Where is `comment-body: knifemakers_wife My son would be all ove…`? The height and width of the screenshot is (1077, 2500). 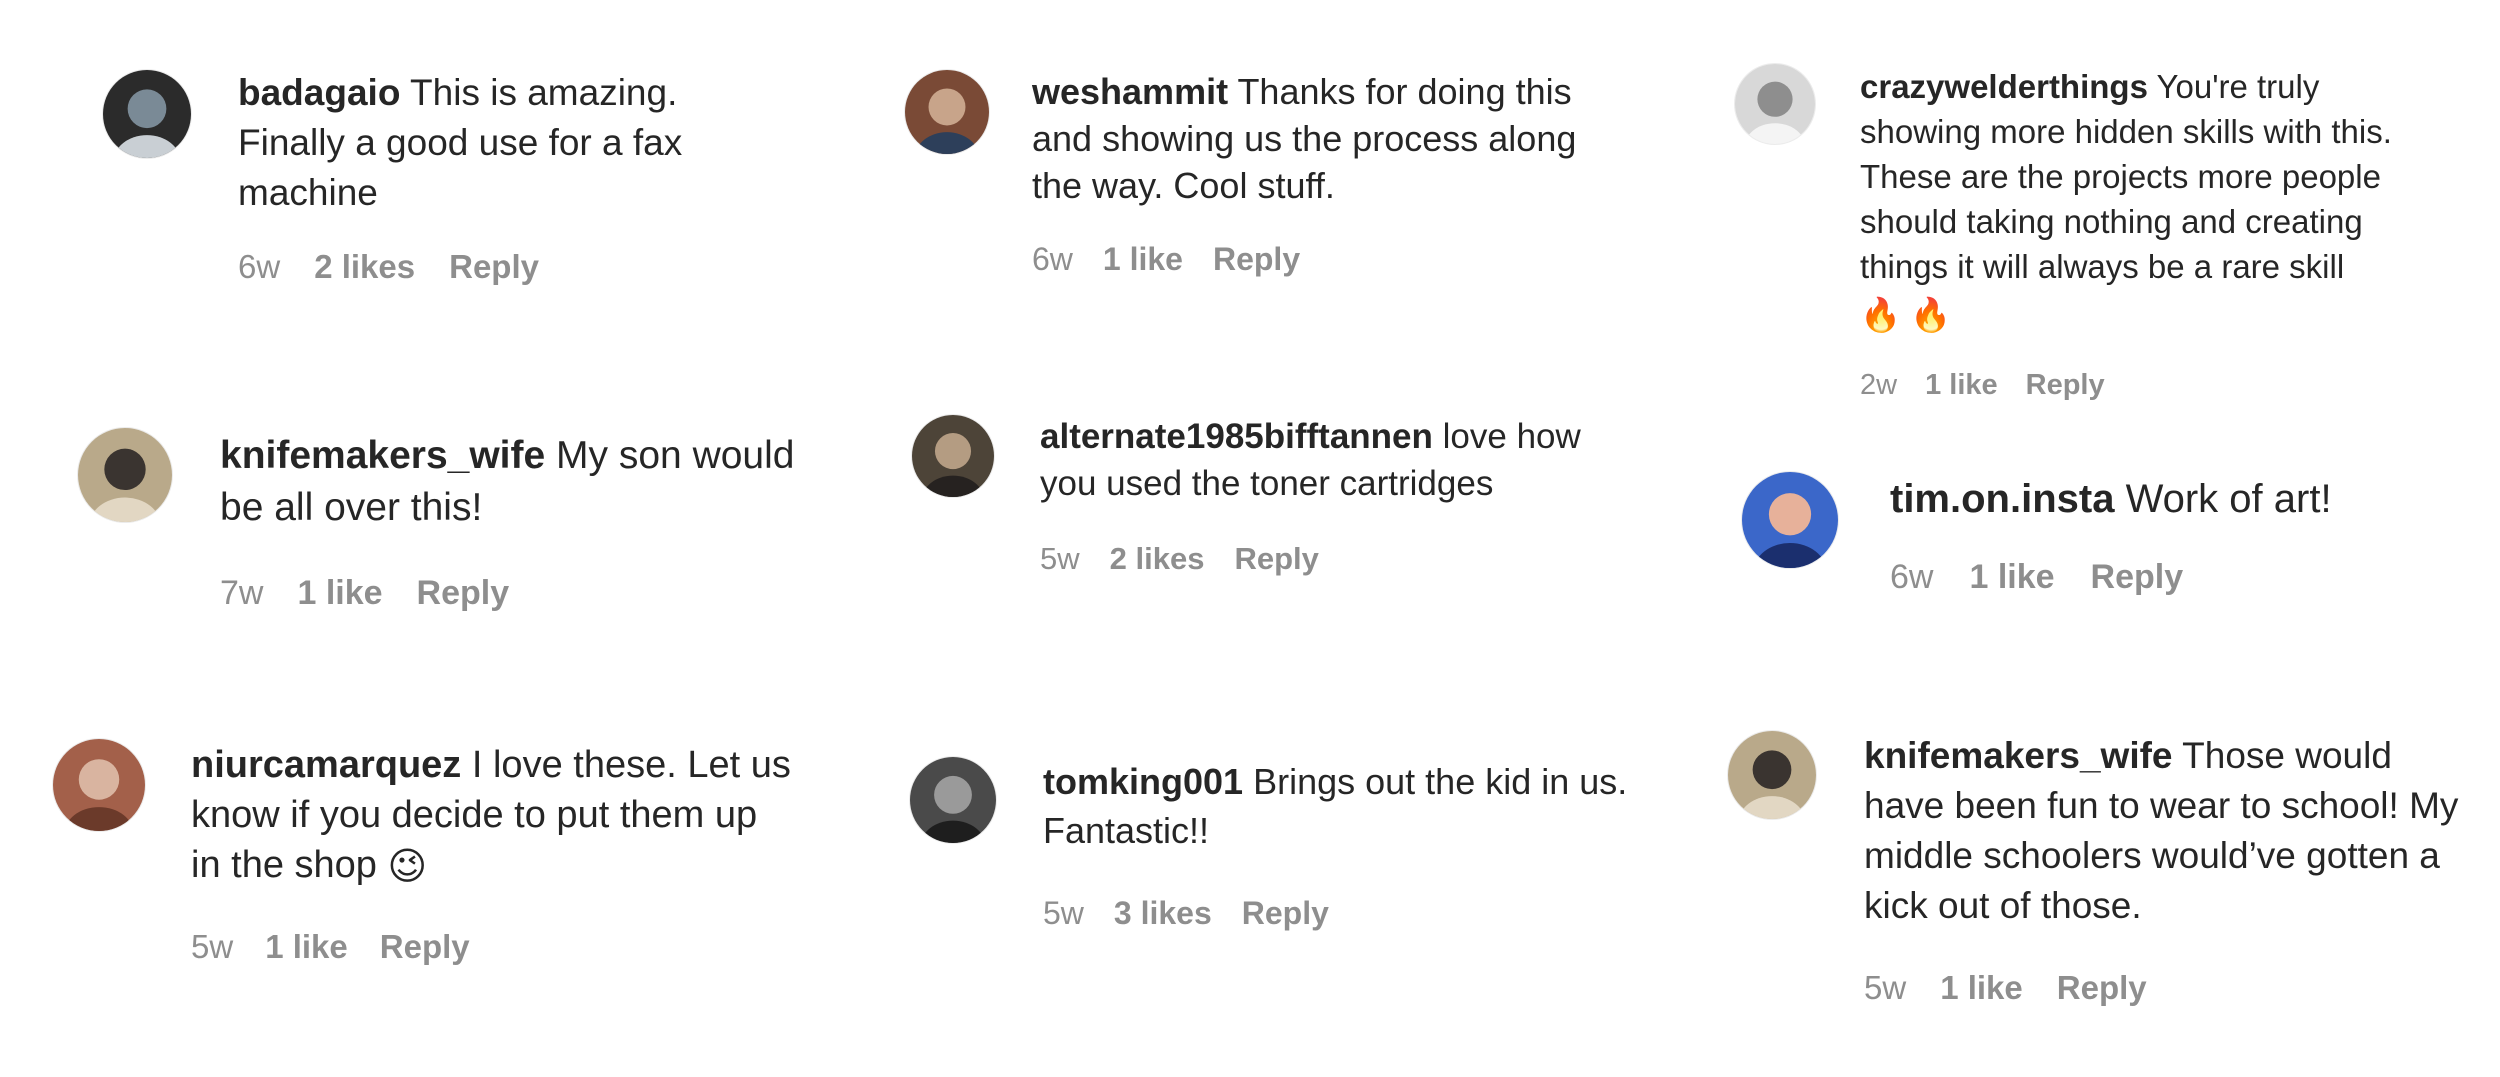
comment-body: knifemakers_wife My son would be all ove… is located at coordinates (530, 521).